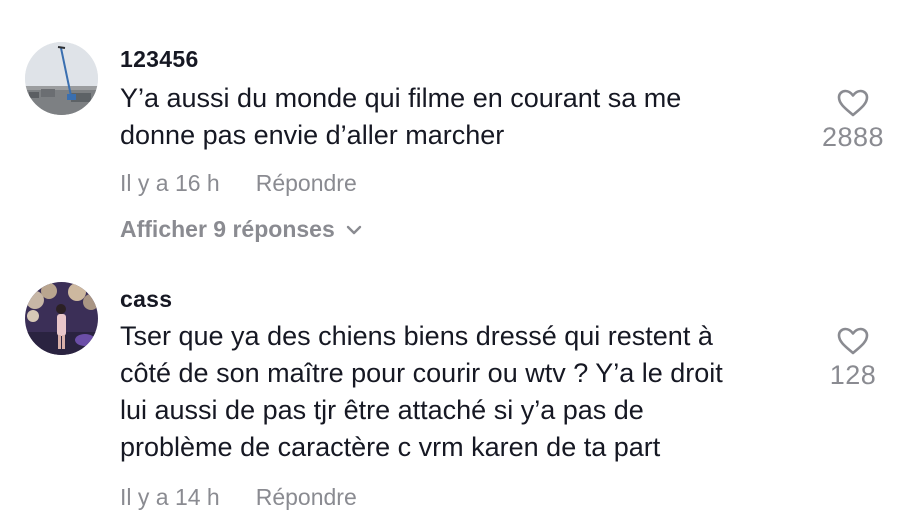 The height and width of the screenshot is (520, 914). Describe the element at coordinates (227, 229) in the screenshot. I see `view-replies-label: Afficher 9 réponses` at that location.